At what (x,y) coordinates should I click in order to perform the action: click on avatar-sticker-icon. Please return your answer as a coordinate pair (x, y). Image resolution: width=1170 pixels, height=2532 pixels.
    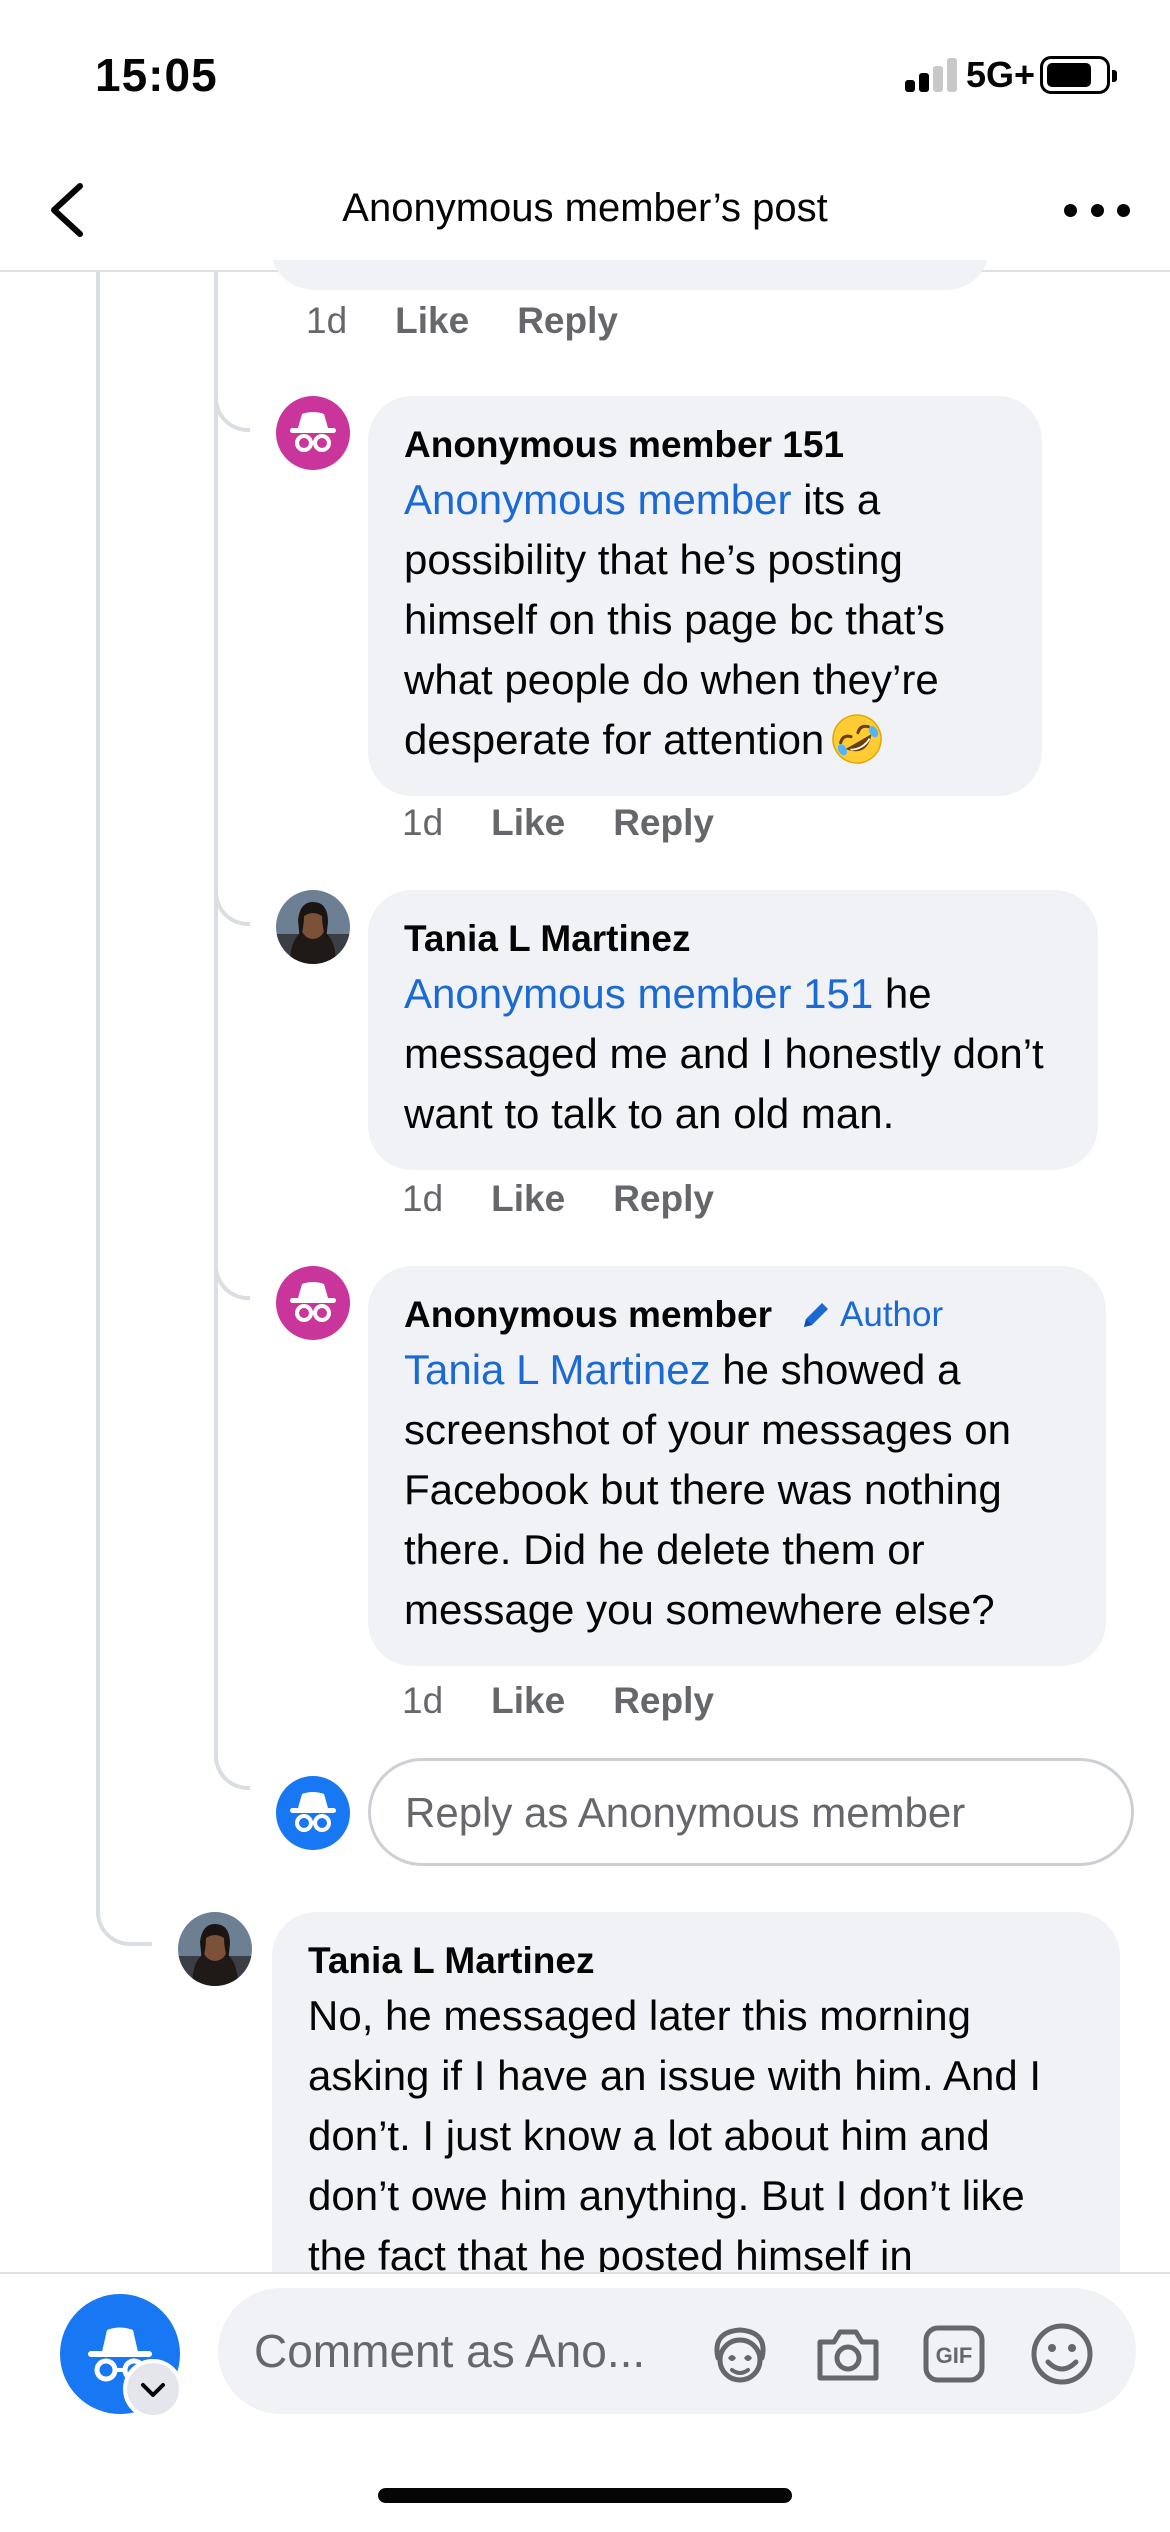
    Looking at the image, I should click on (740, 2354).